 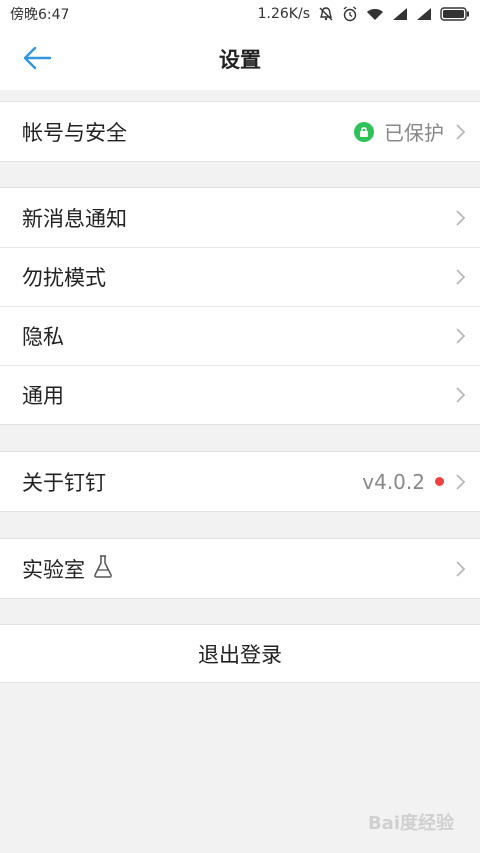 I want to click on lab-row: 实验室, so click(x=240, y=568).